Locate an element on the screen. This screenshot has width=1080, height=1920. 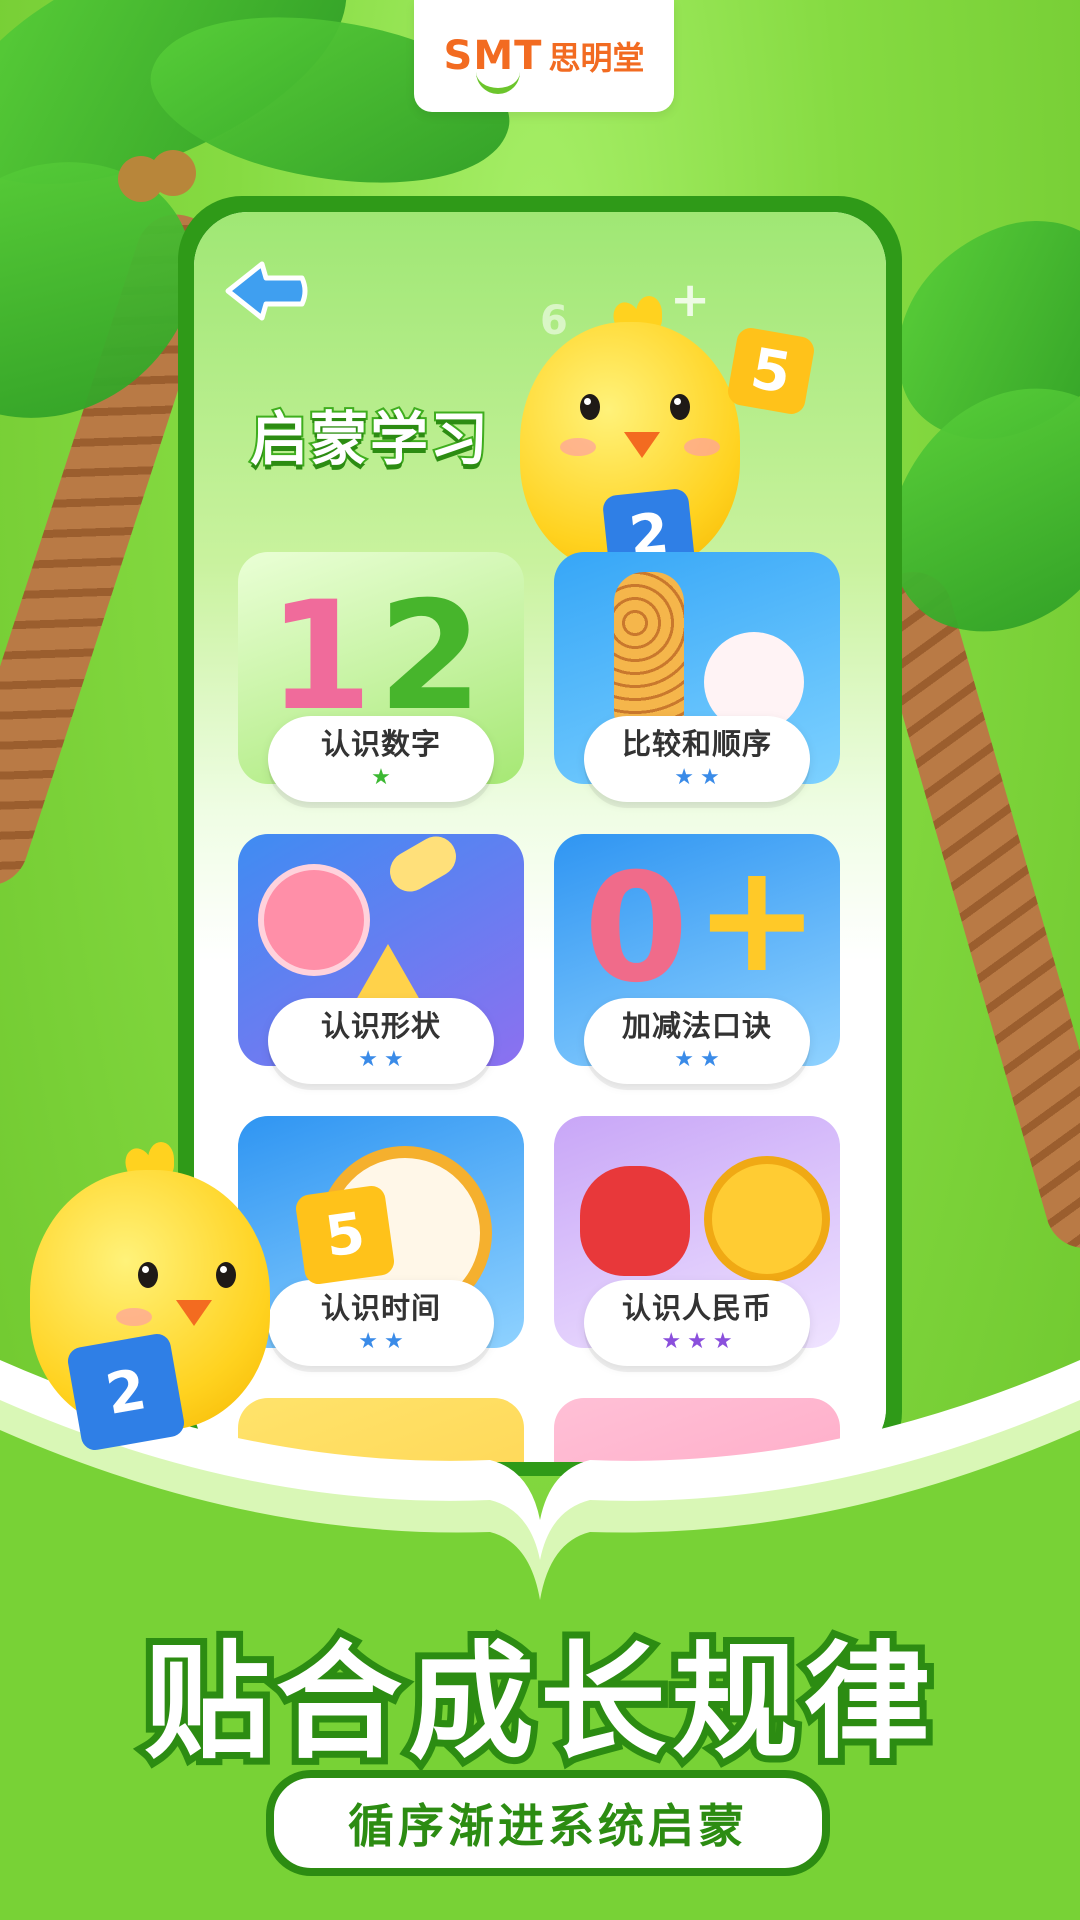
number-block-2: 2 is located at coordinates (126, 1392).